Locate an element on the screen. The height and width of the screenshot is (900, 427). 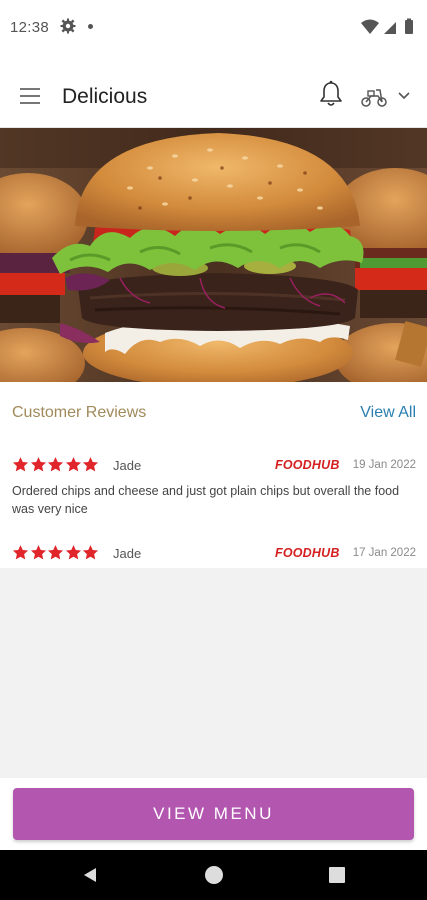
review-date: 17 Jan 2022 is located at coordinates (384, 553).